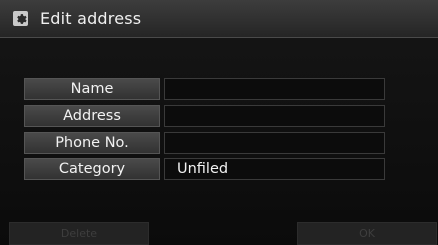  What do you see at coordinates (274, 89) in the screenshot?
I see `name-field` at bounding box center [274, 89].